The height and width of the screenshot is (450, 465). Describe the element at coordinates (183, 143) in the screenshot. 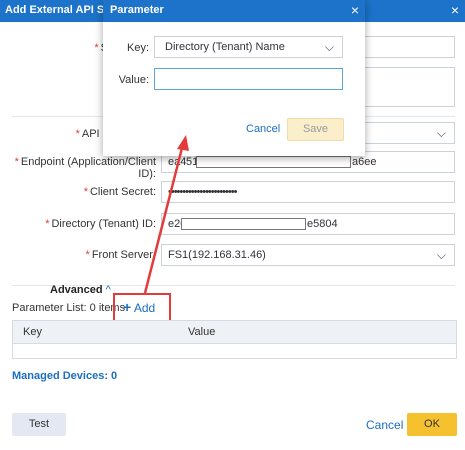

I see `arrow-head` at that location.